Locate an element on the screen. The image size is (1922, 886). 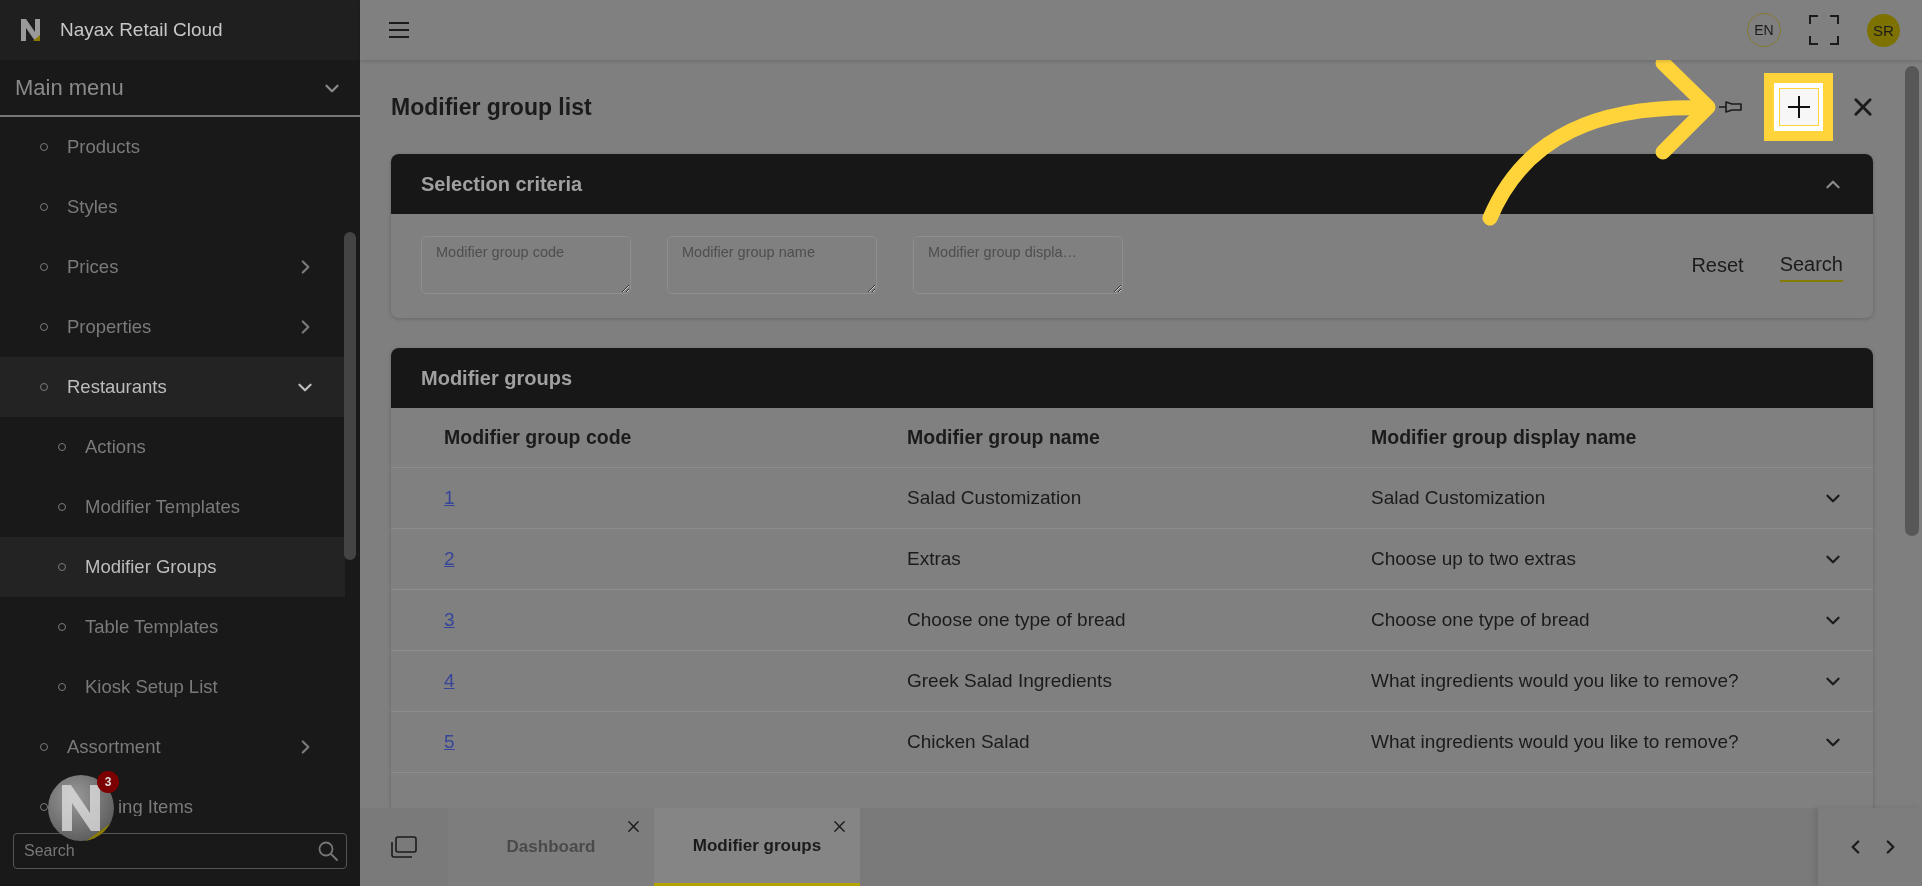
code-link: 3 is located at coordinates (449, 619).